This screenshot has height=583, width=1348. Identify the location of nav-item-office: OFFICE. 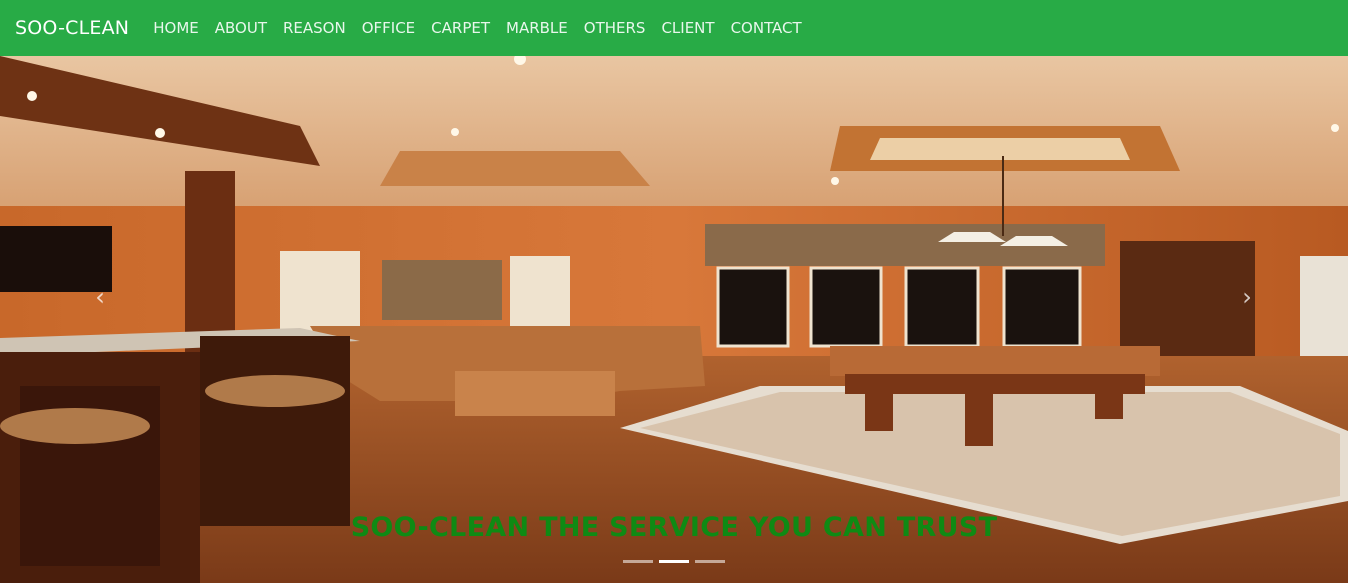
(388, 28).